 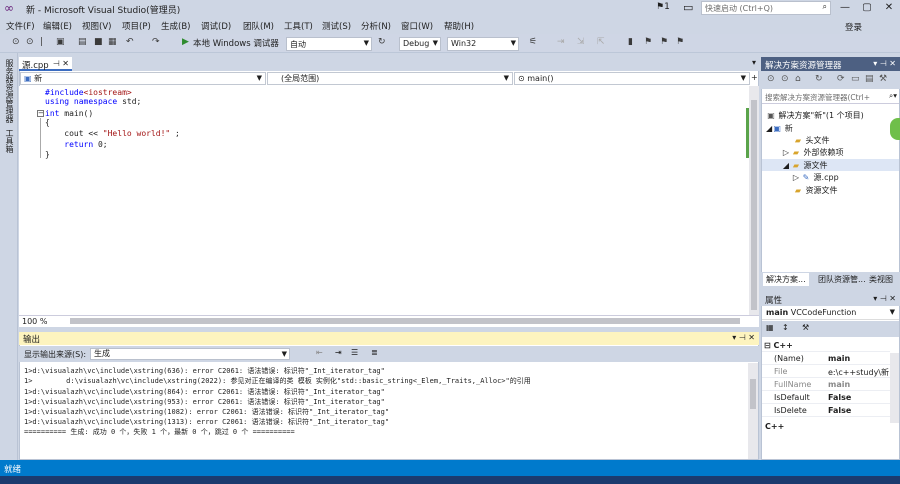 I want to click on editor-vertical-scrollbar, so click(x=754, y=200).